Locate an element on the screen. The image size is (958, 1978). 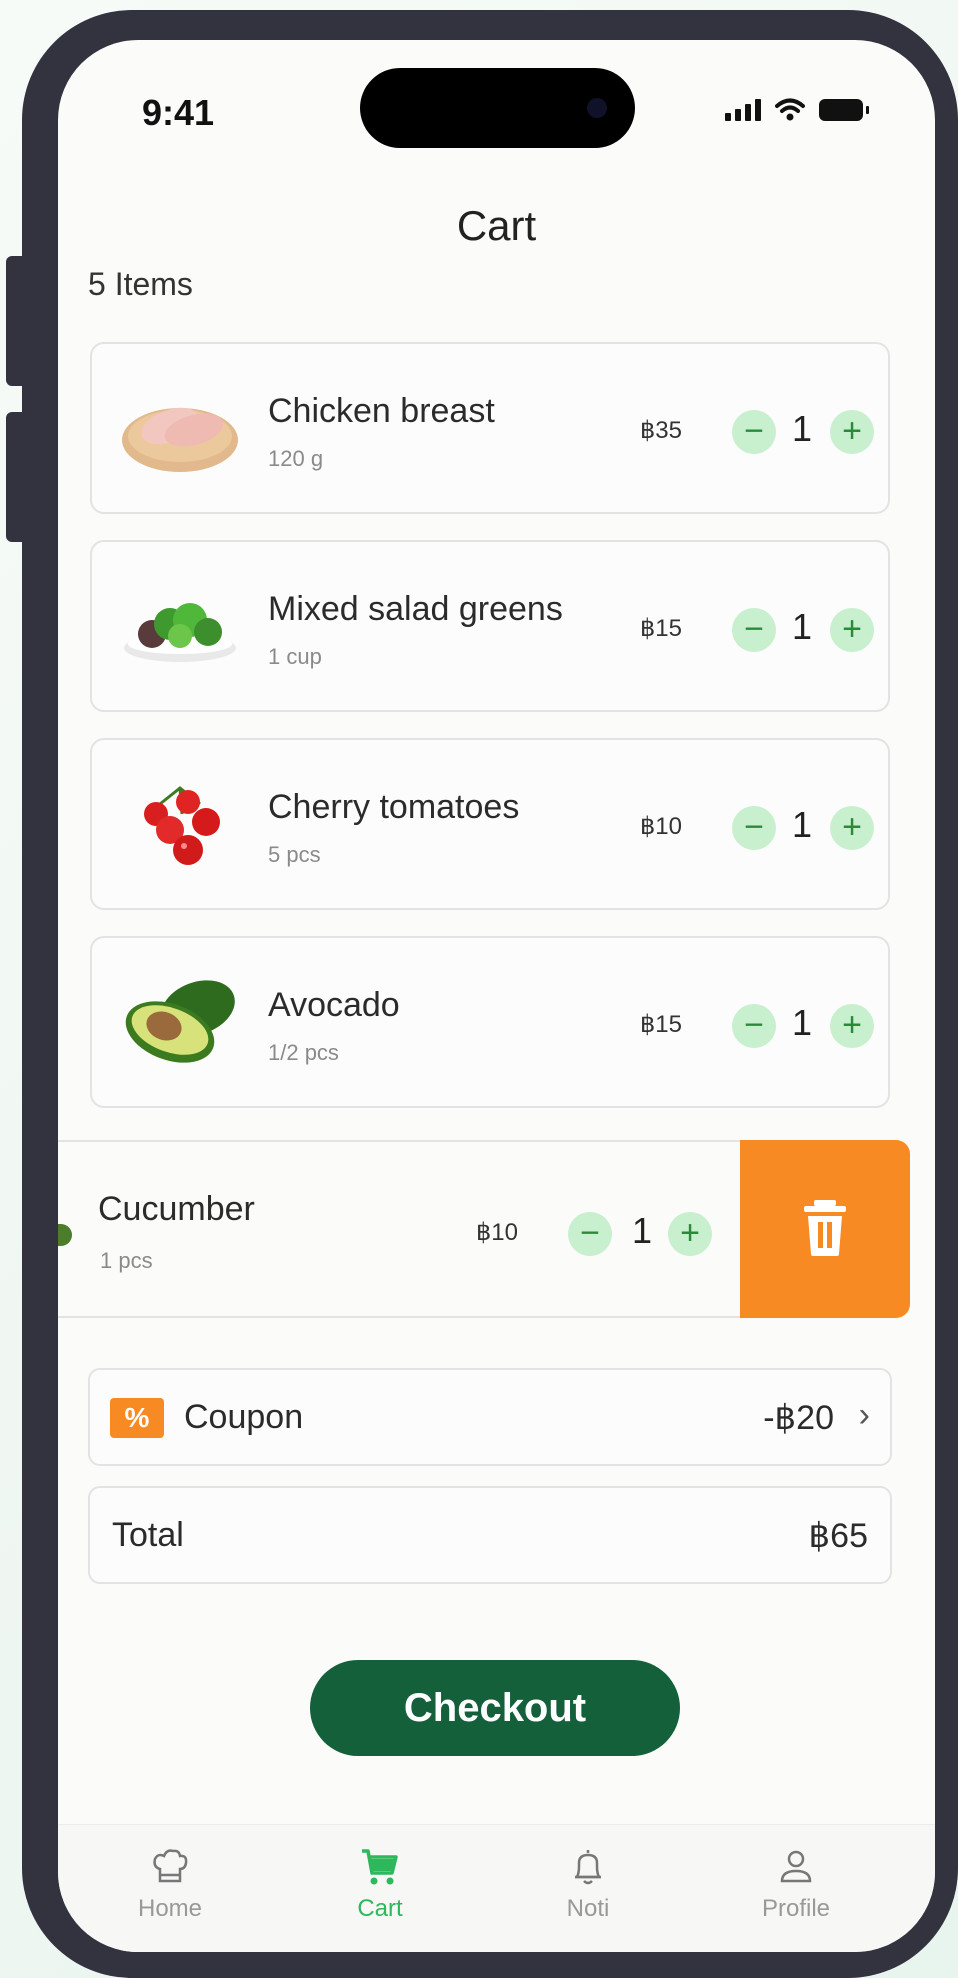
checkout-button: Checkout is located at coordinates (495, 1708).